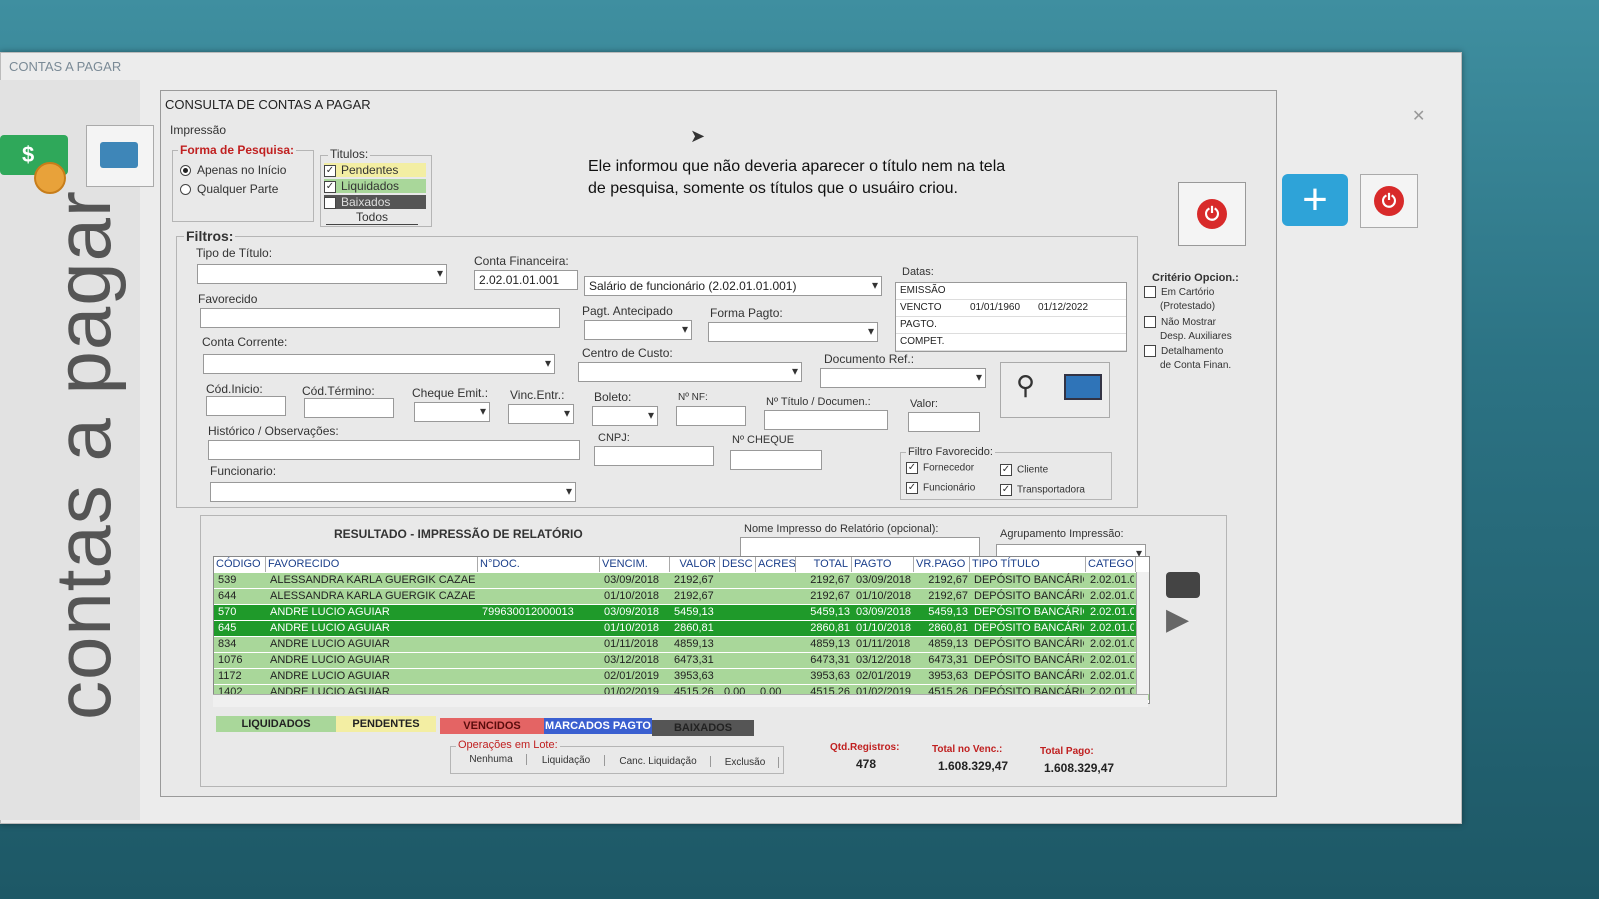  What do you see at coordinates (745, 762) in the screenshot?
I see `lote-exclusao: Exclusão` at bounding box center [745, 762].